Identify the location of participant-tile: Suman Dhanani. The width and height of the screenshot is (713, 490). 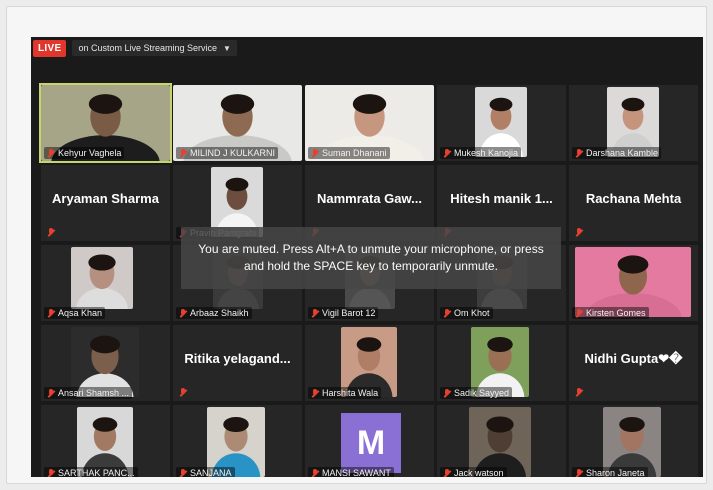
(369, 123).